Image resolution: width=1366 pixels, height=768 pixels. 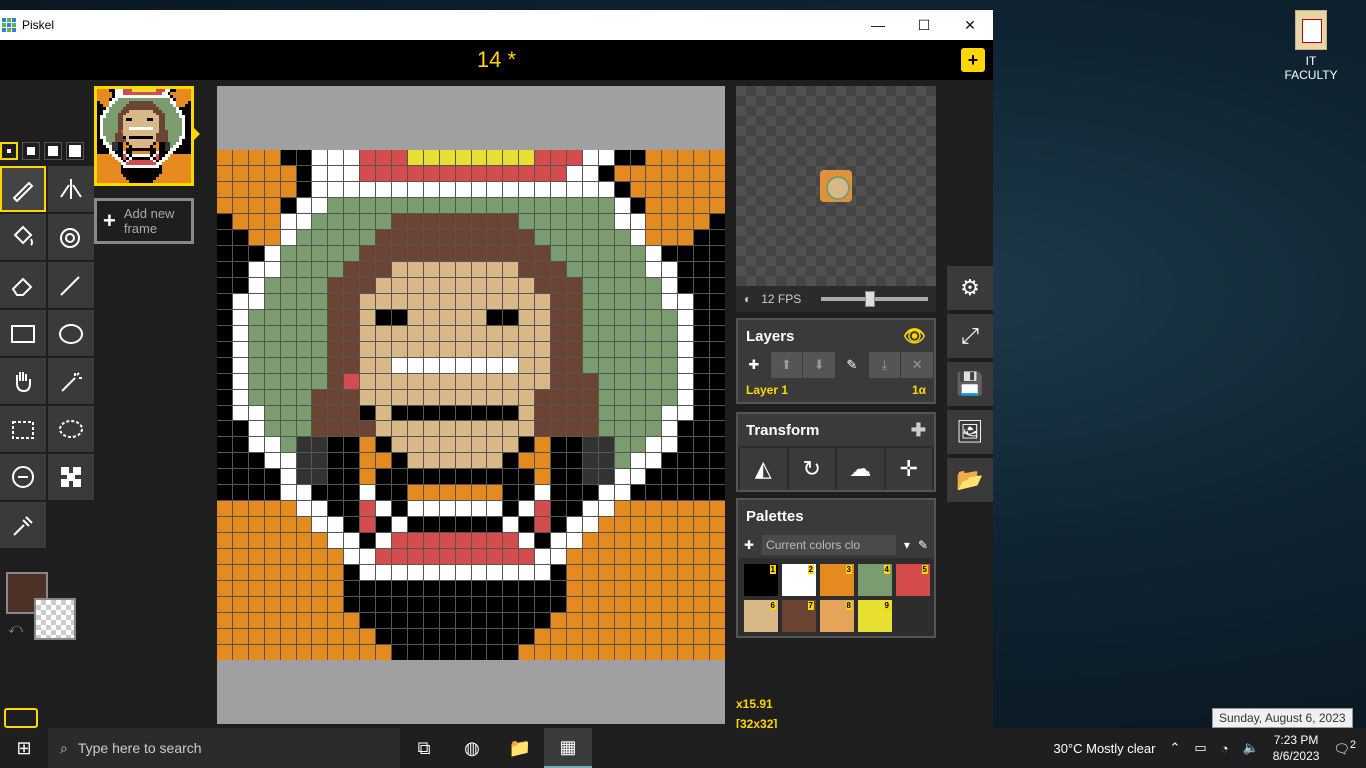 What do you see at coordinates (520, 748) in the screenshot?
I see `file-explorer-icon: 📁` at bounding box center [520, 748].